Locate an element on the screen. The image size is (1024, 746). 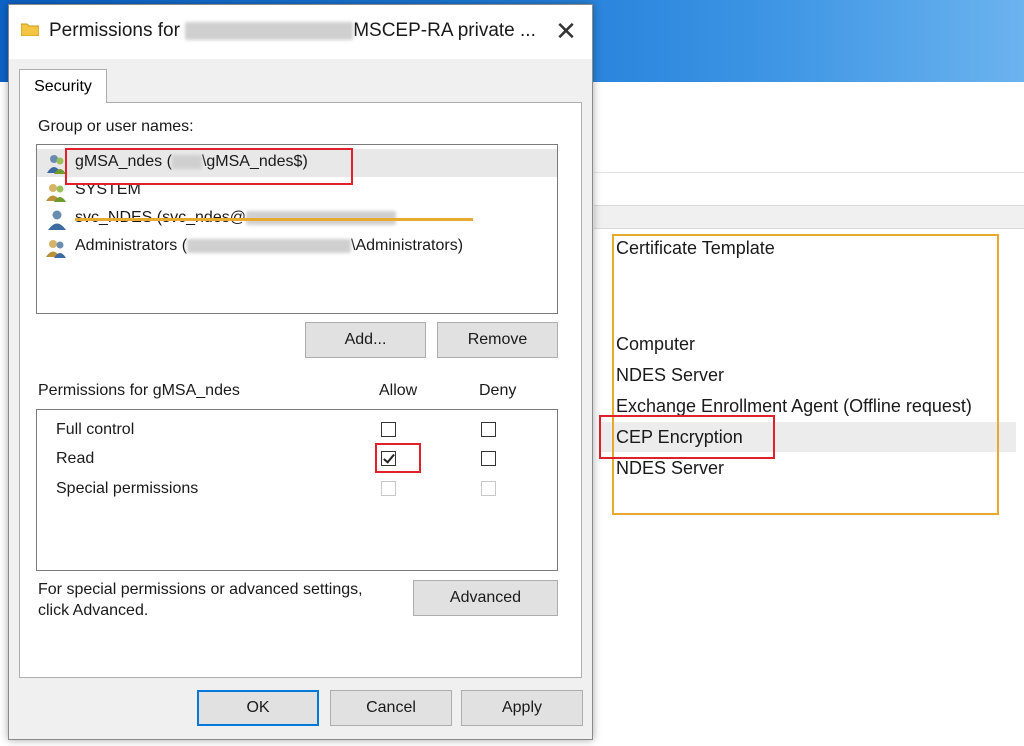
annotation-red-box-read is located at coordinates (398, 458).